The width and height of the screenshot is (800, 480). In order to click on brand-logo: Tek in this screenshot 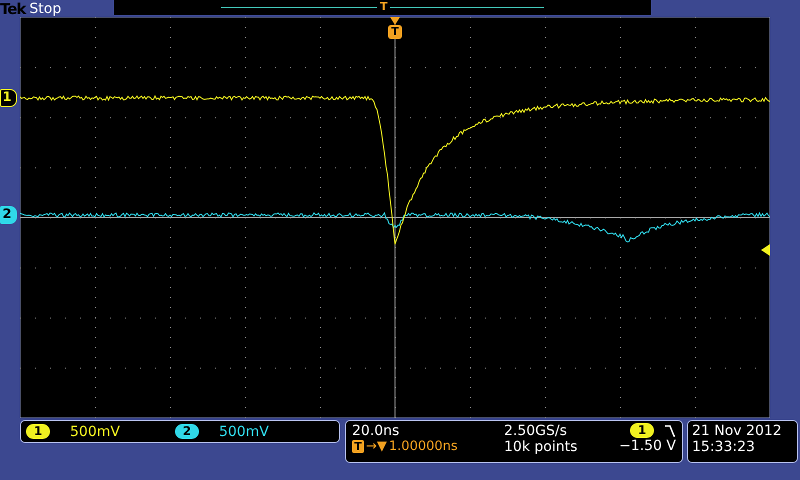, I will do `click(13, 9)`.